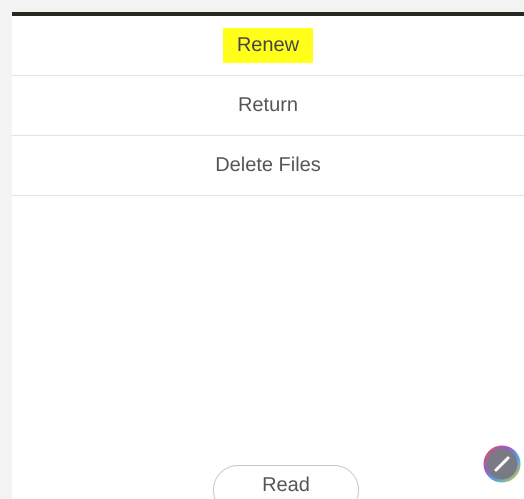 The height and width of the screenshot is (499, 524). I want to click on menu-item: Delete Files, so click(268, 165).